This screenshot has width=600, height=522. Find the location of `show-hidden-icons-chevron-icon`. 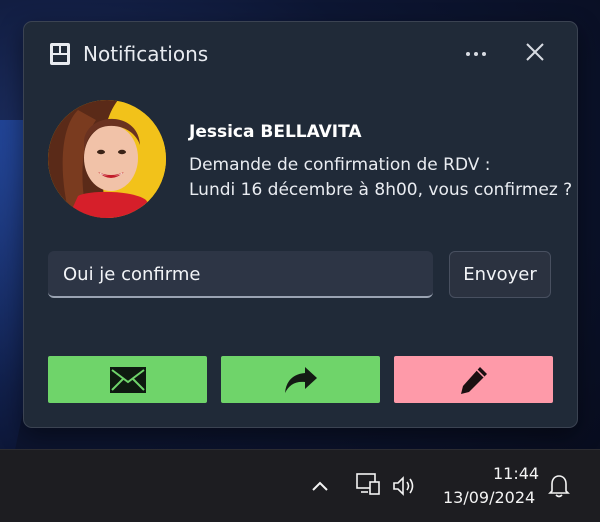

show-hidden-icons-chevron-icon is located at coordinates (320, 486).